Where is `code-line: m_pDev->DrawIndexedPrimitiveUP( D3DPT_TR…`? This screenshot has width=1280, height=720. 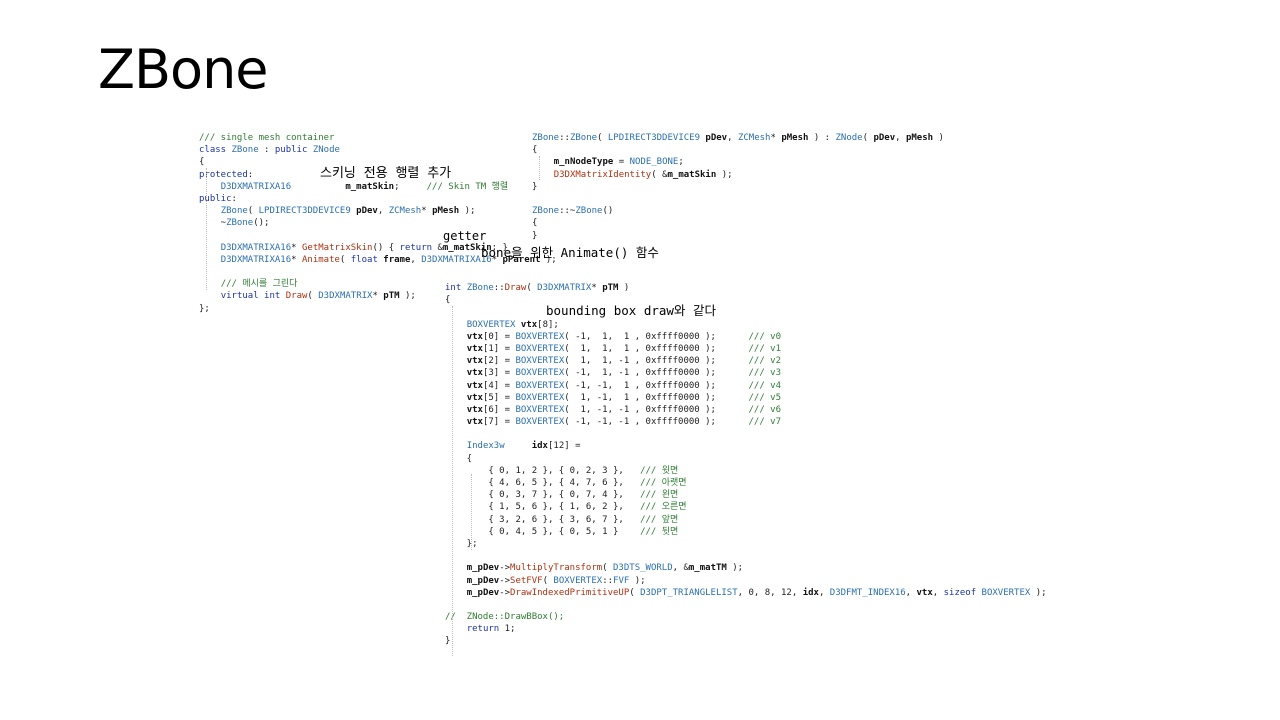 code-line: m_pDev->DrawIndexedPrimitiveUP( D3DPT_TR… is located at coordinates (756, 592).